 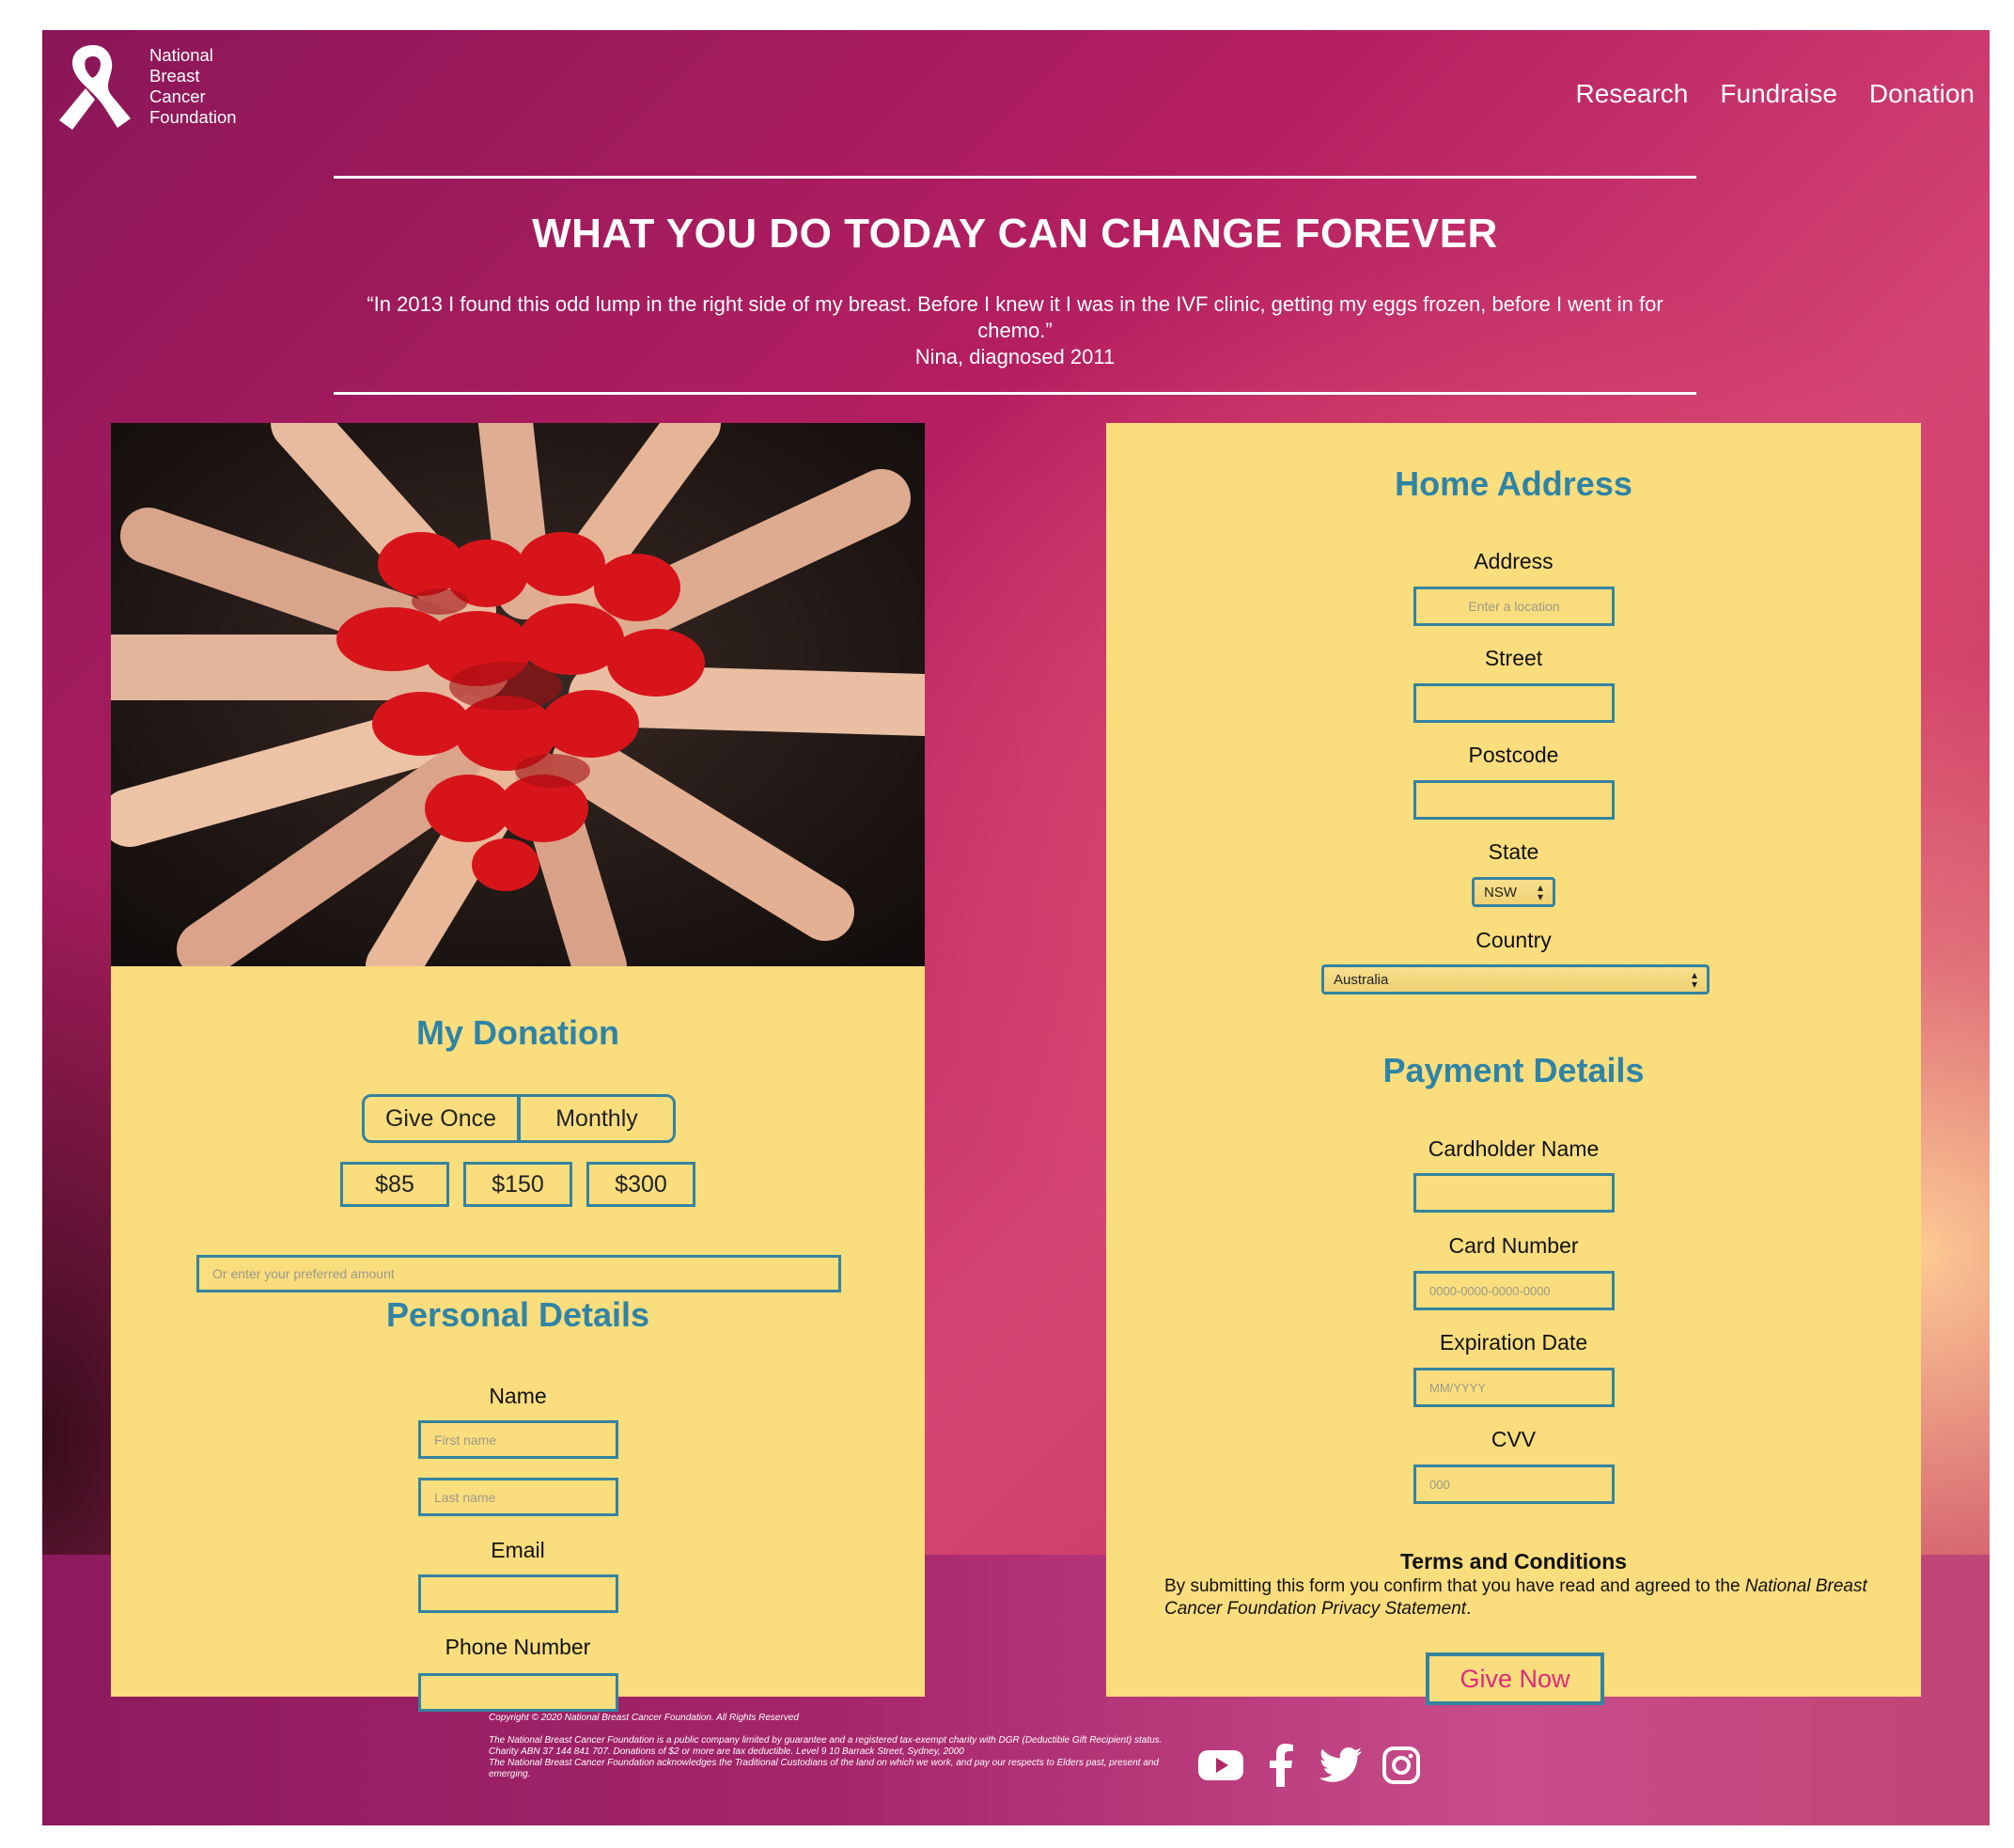 What do you see at coordinates (178, 96) in the screenshot?
I see `brand-name-line: Cancer` at bounding box center [178, 96].